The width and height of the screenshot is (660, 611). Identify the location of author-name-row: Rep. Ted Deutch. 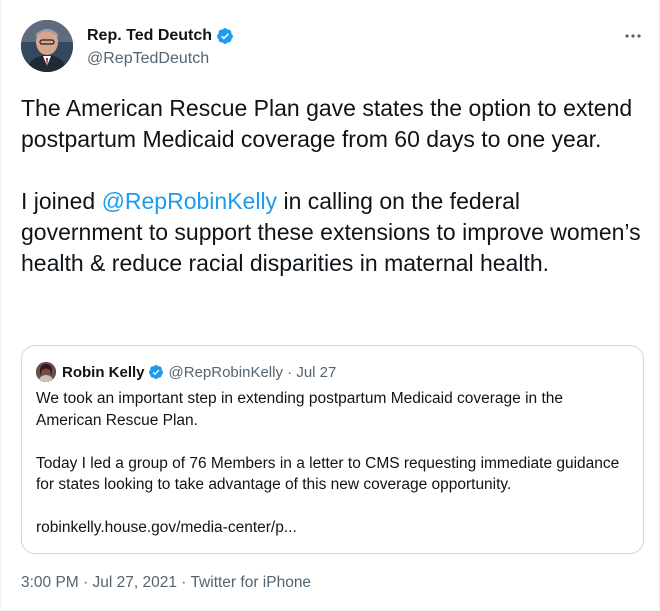
(160, 36).